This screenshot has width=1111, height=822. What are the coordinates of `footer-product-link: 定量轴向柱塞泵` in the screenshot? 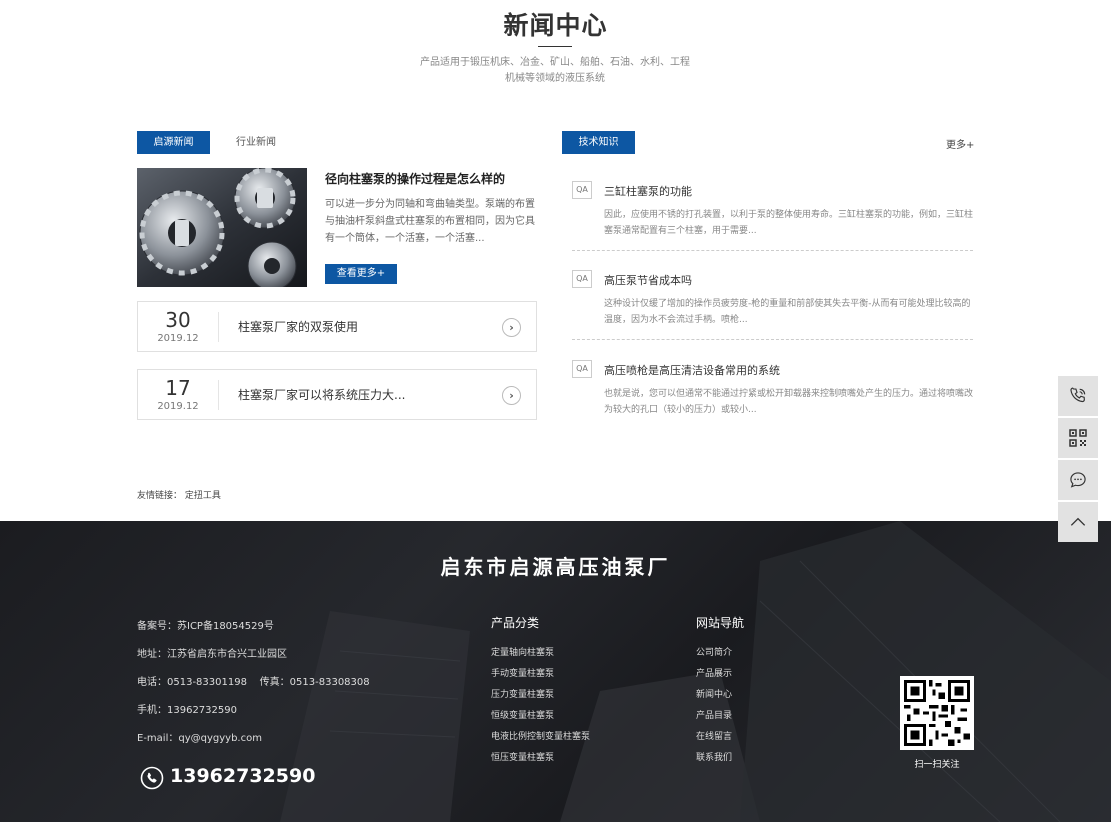 It's located at (522, 651).